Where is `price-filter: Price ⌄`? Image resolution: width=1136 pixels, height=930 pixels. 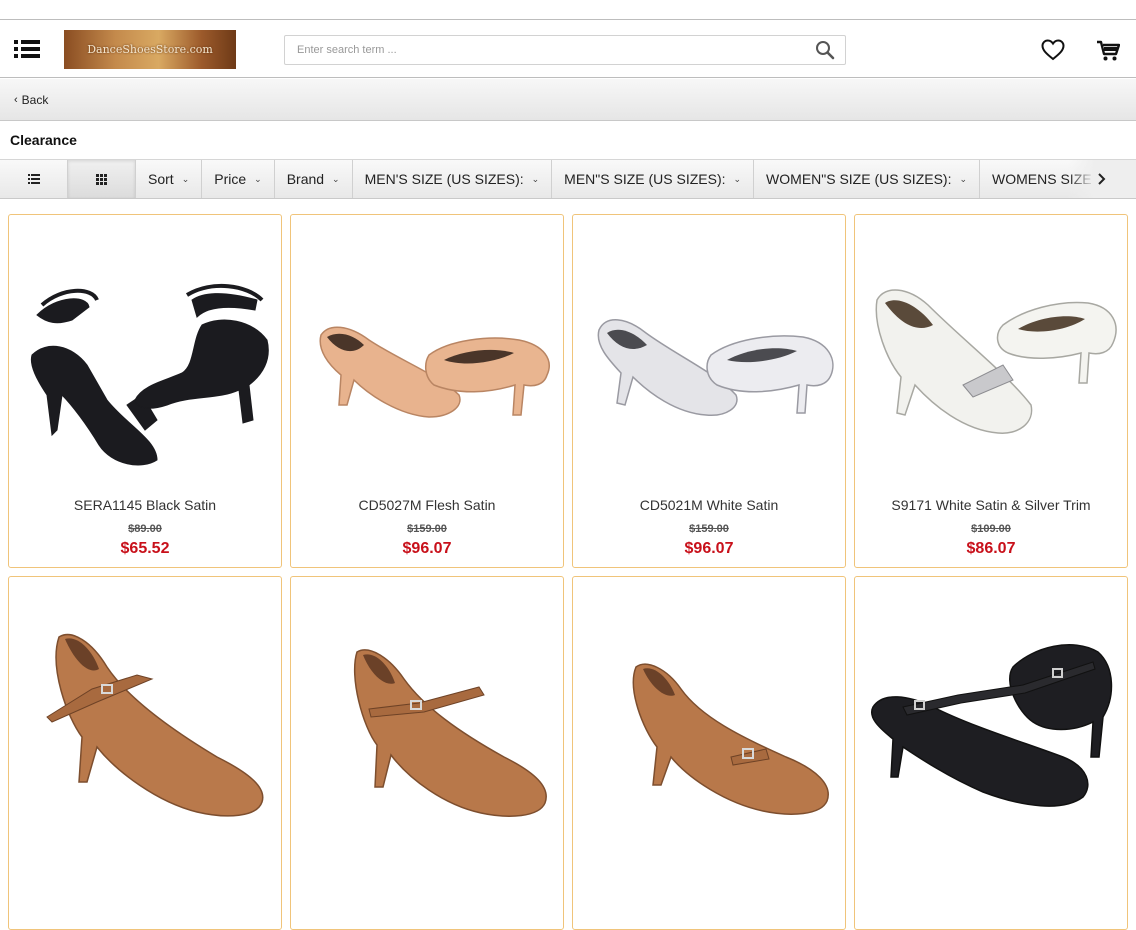 price-filter: Price ⌄ is located at coordinates (238, 179).